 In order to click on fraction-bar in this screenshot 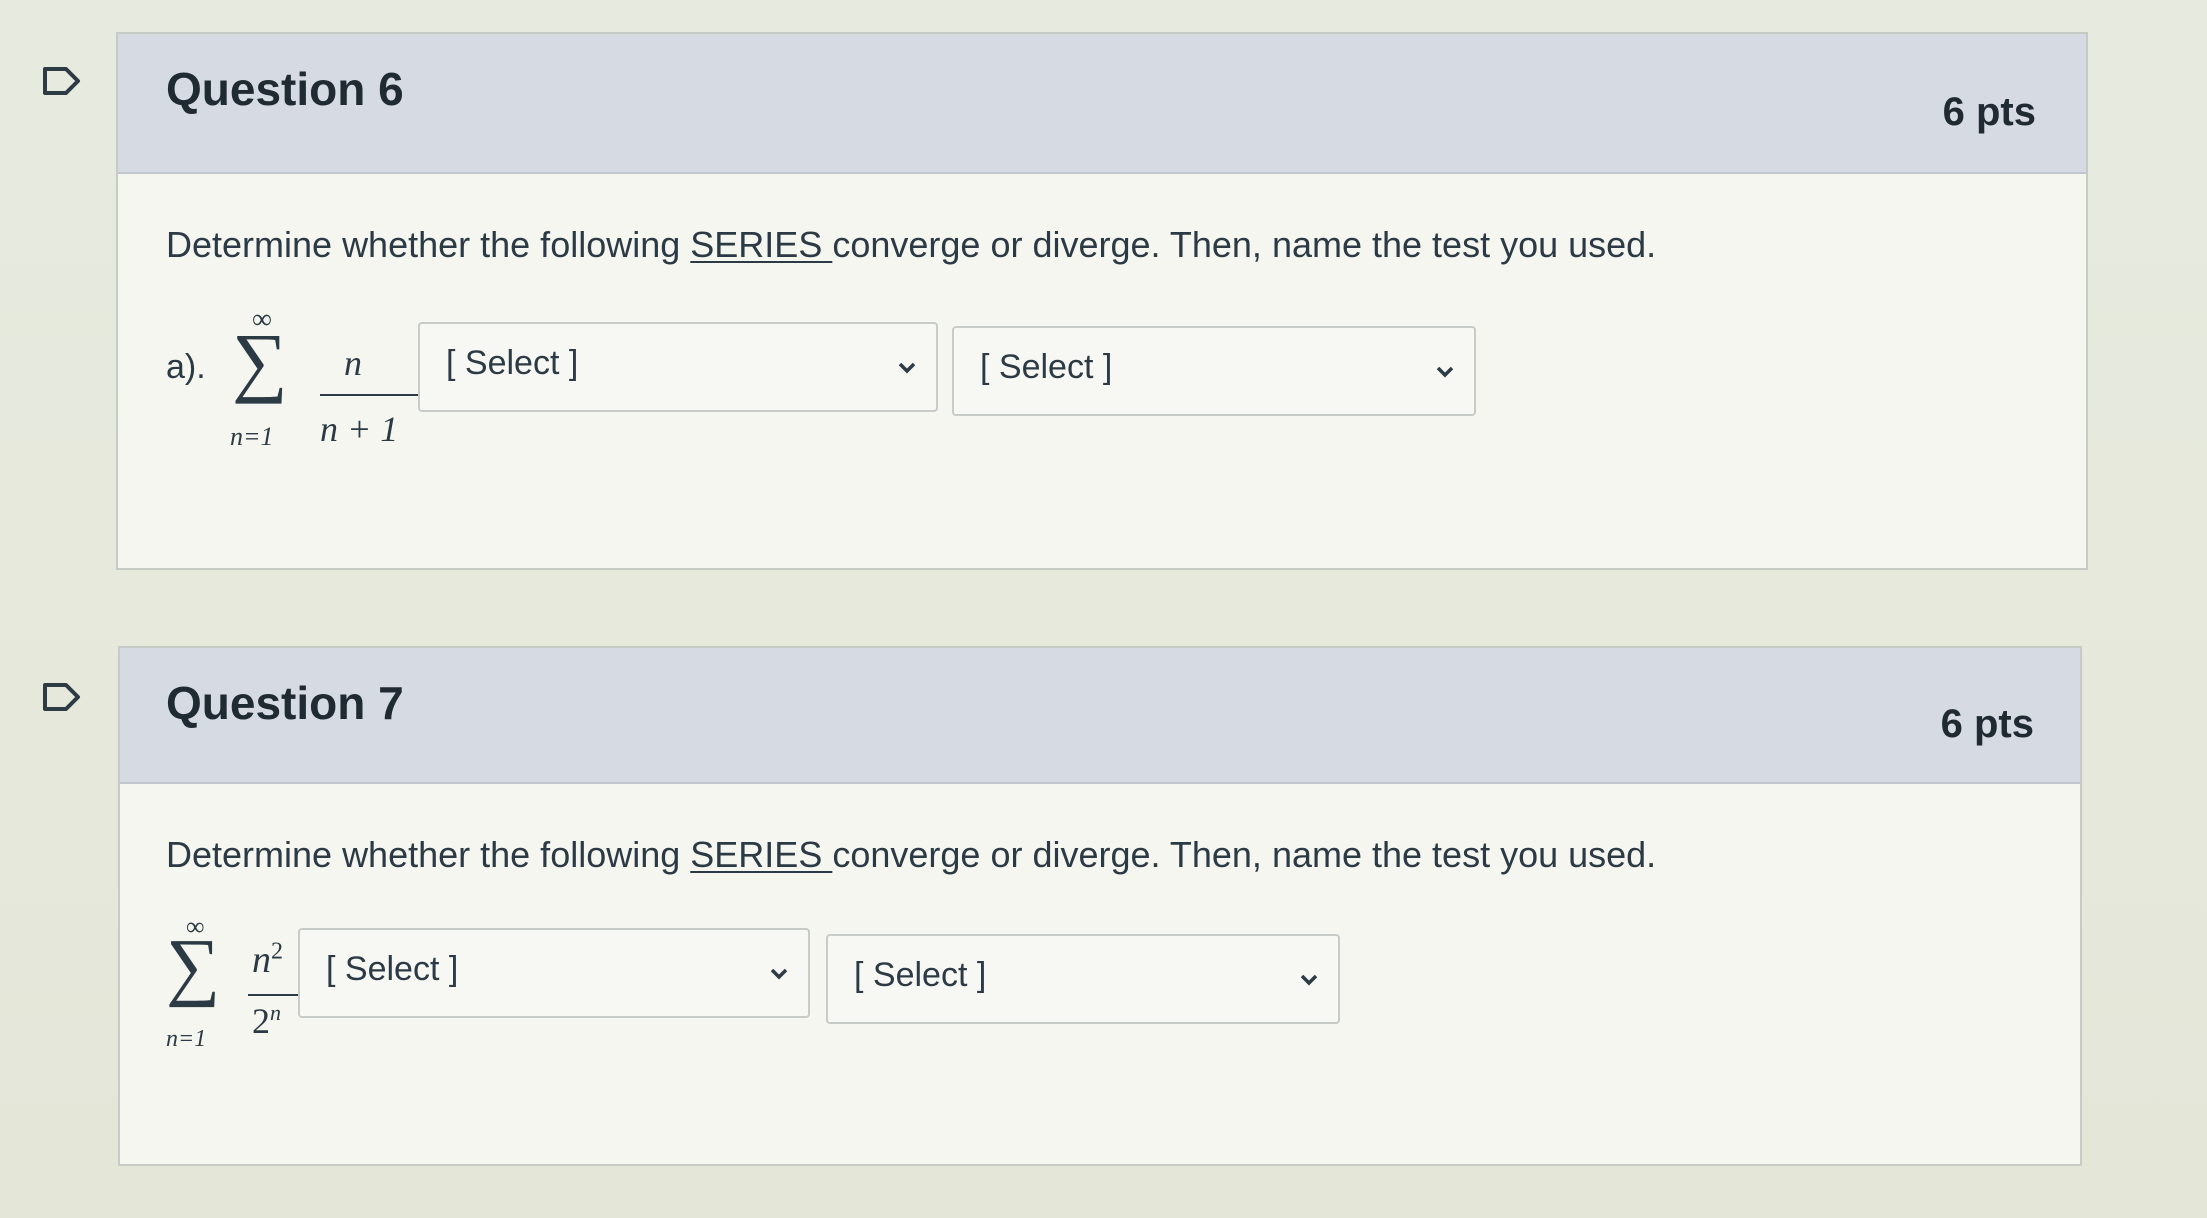, I will do `click(373, 395)`.